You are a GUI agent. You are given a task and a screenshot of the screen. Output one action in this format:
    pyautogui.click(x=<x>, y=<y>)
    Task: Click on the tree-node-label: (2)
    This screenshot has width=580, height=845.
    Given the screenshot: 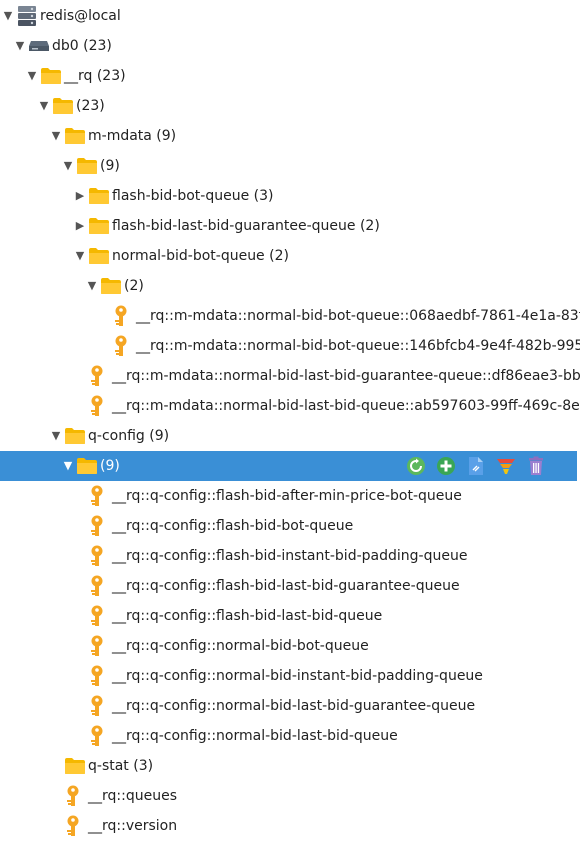 What is the action you would take?
    pyautogui.click(x=134, y=286)
    